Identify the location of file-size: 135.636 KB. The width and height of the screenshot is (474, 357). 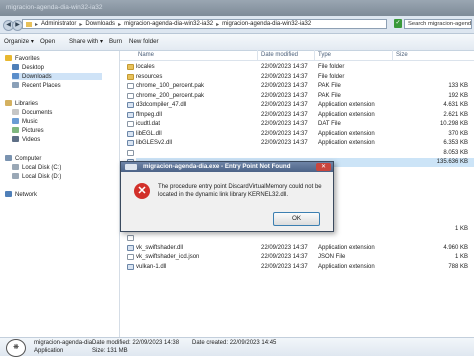
(452, 162).